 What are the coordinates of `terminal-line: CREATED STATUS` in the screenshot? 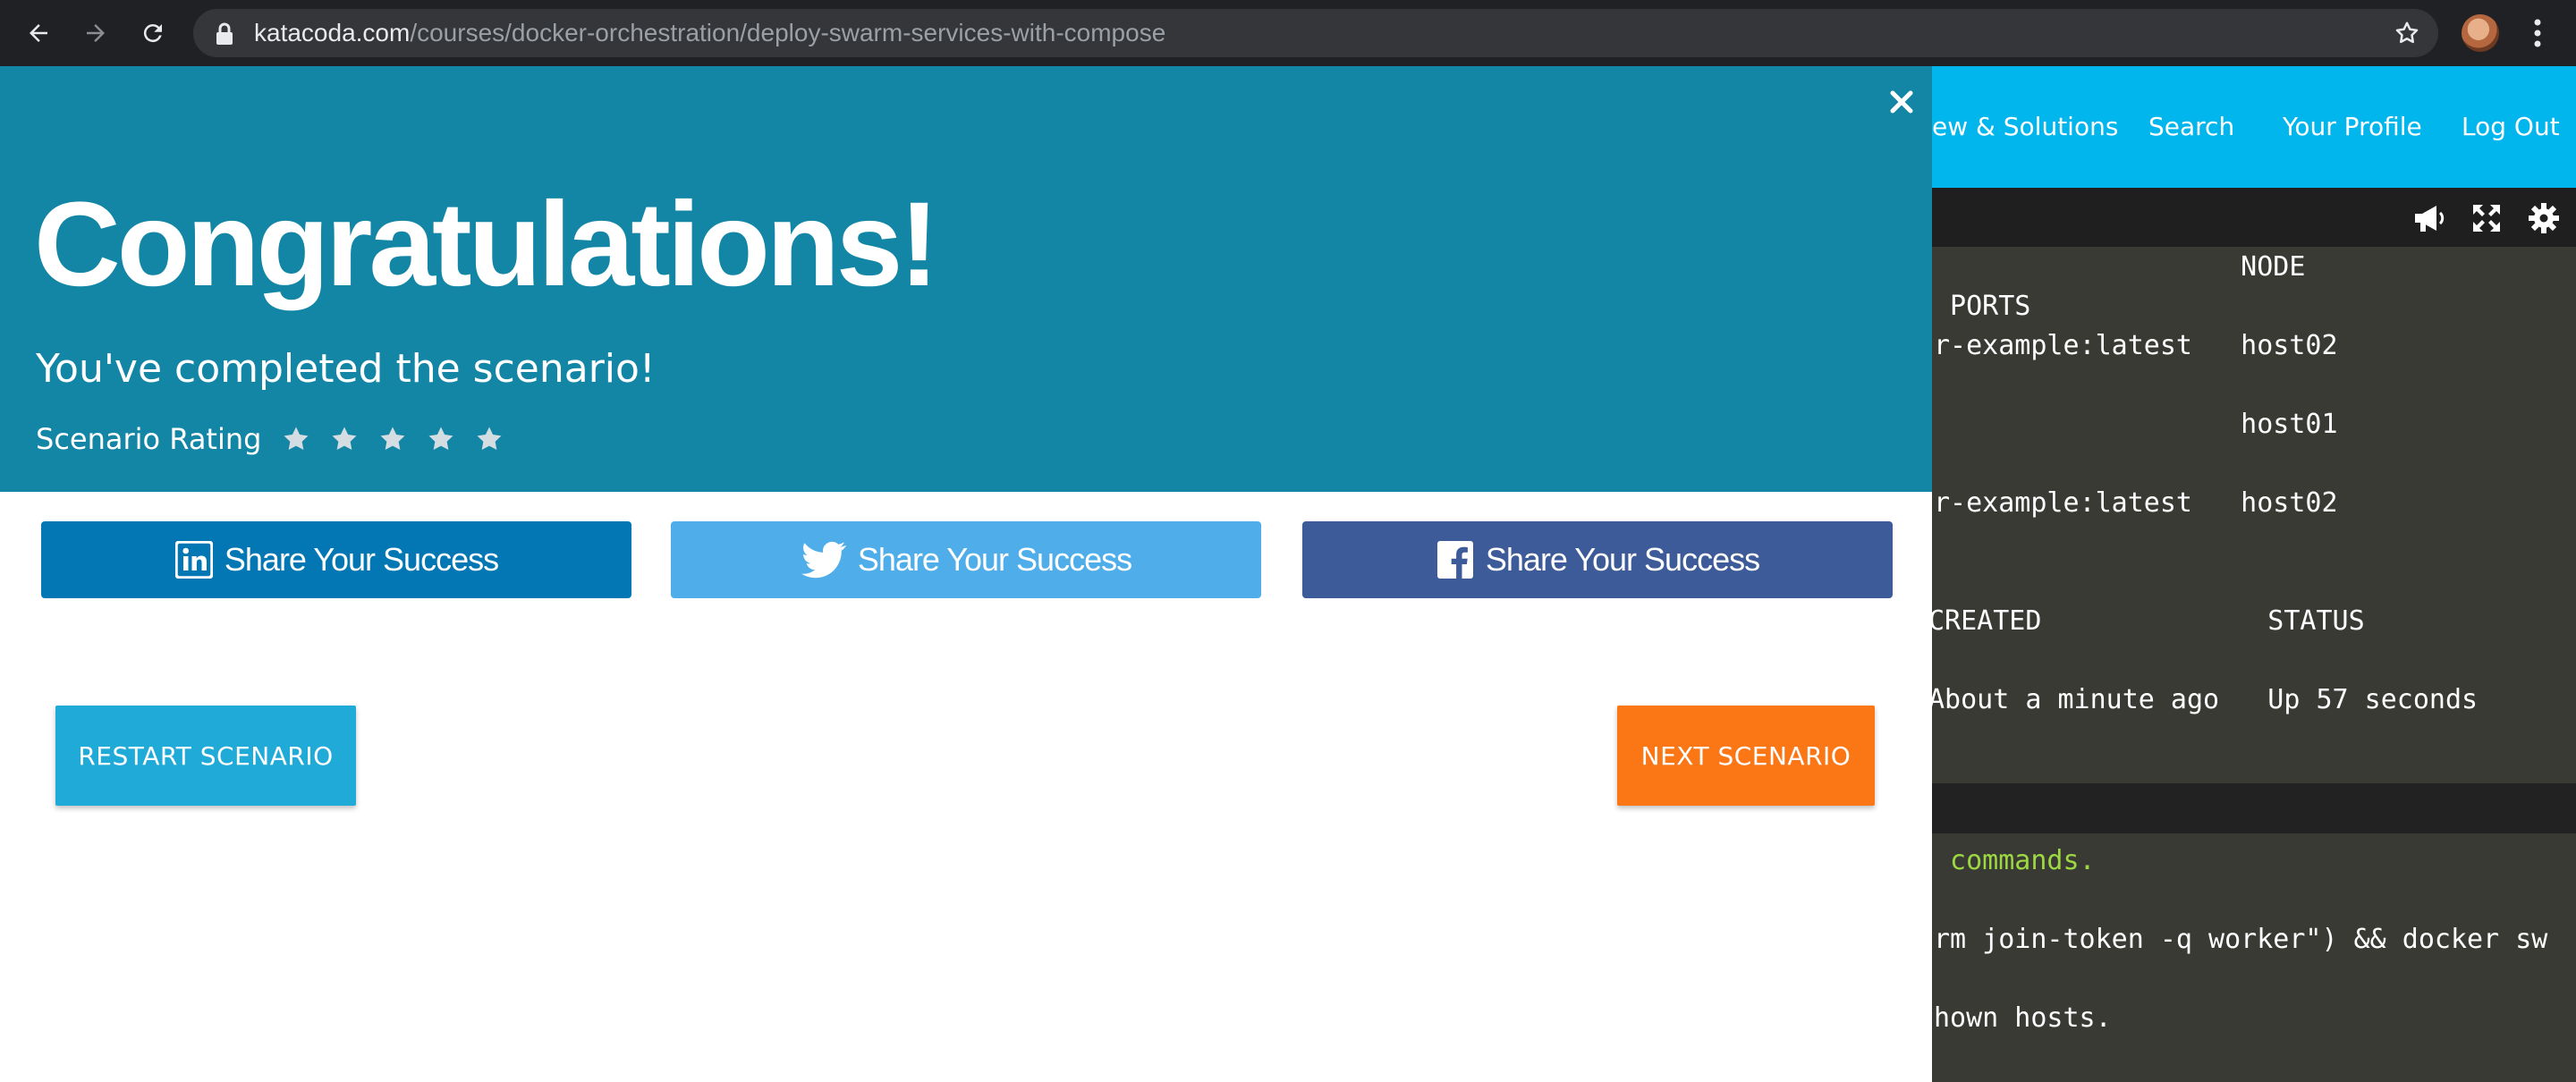 It's located at (2148, 621).